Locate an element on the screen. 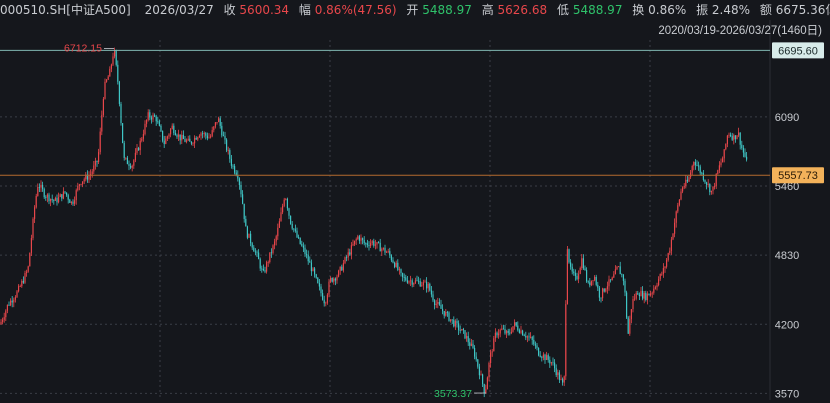  date-range-label: 2020/03/19-2026/03/27(1460日) is located at coordinates (740, 30).